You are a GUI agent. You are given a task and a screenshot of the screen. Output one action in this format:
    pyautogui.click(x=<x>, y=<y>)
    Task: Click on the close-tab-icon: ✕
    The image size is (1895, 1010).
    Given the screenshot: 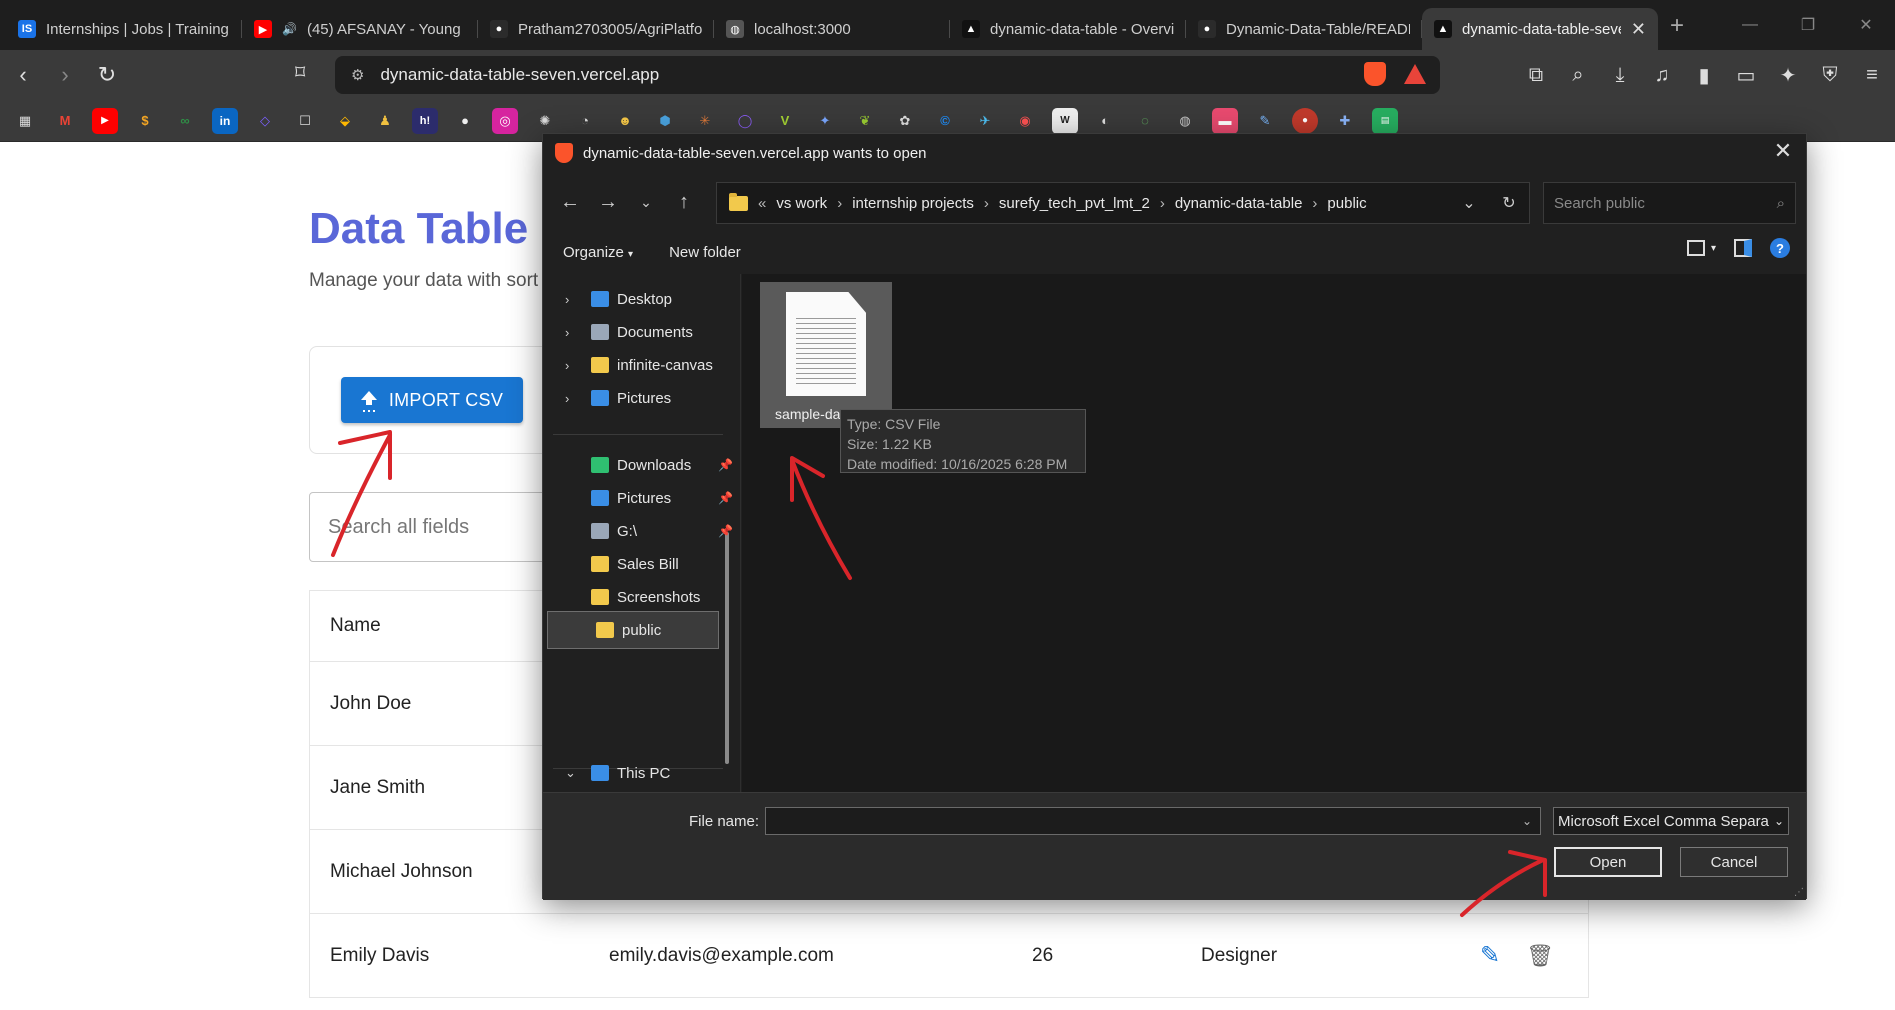 What is the action you would take?
    pyautogui.click(x=1638, y=29)
    